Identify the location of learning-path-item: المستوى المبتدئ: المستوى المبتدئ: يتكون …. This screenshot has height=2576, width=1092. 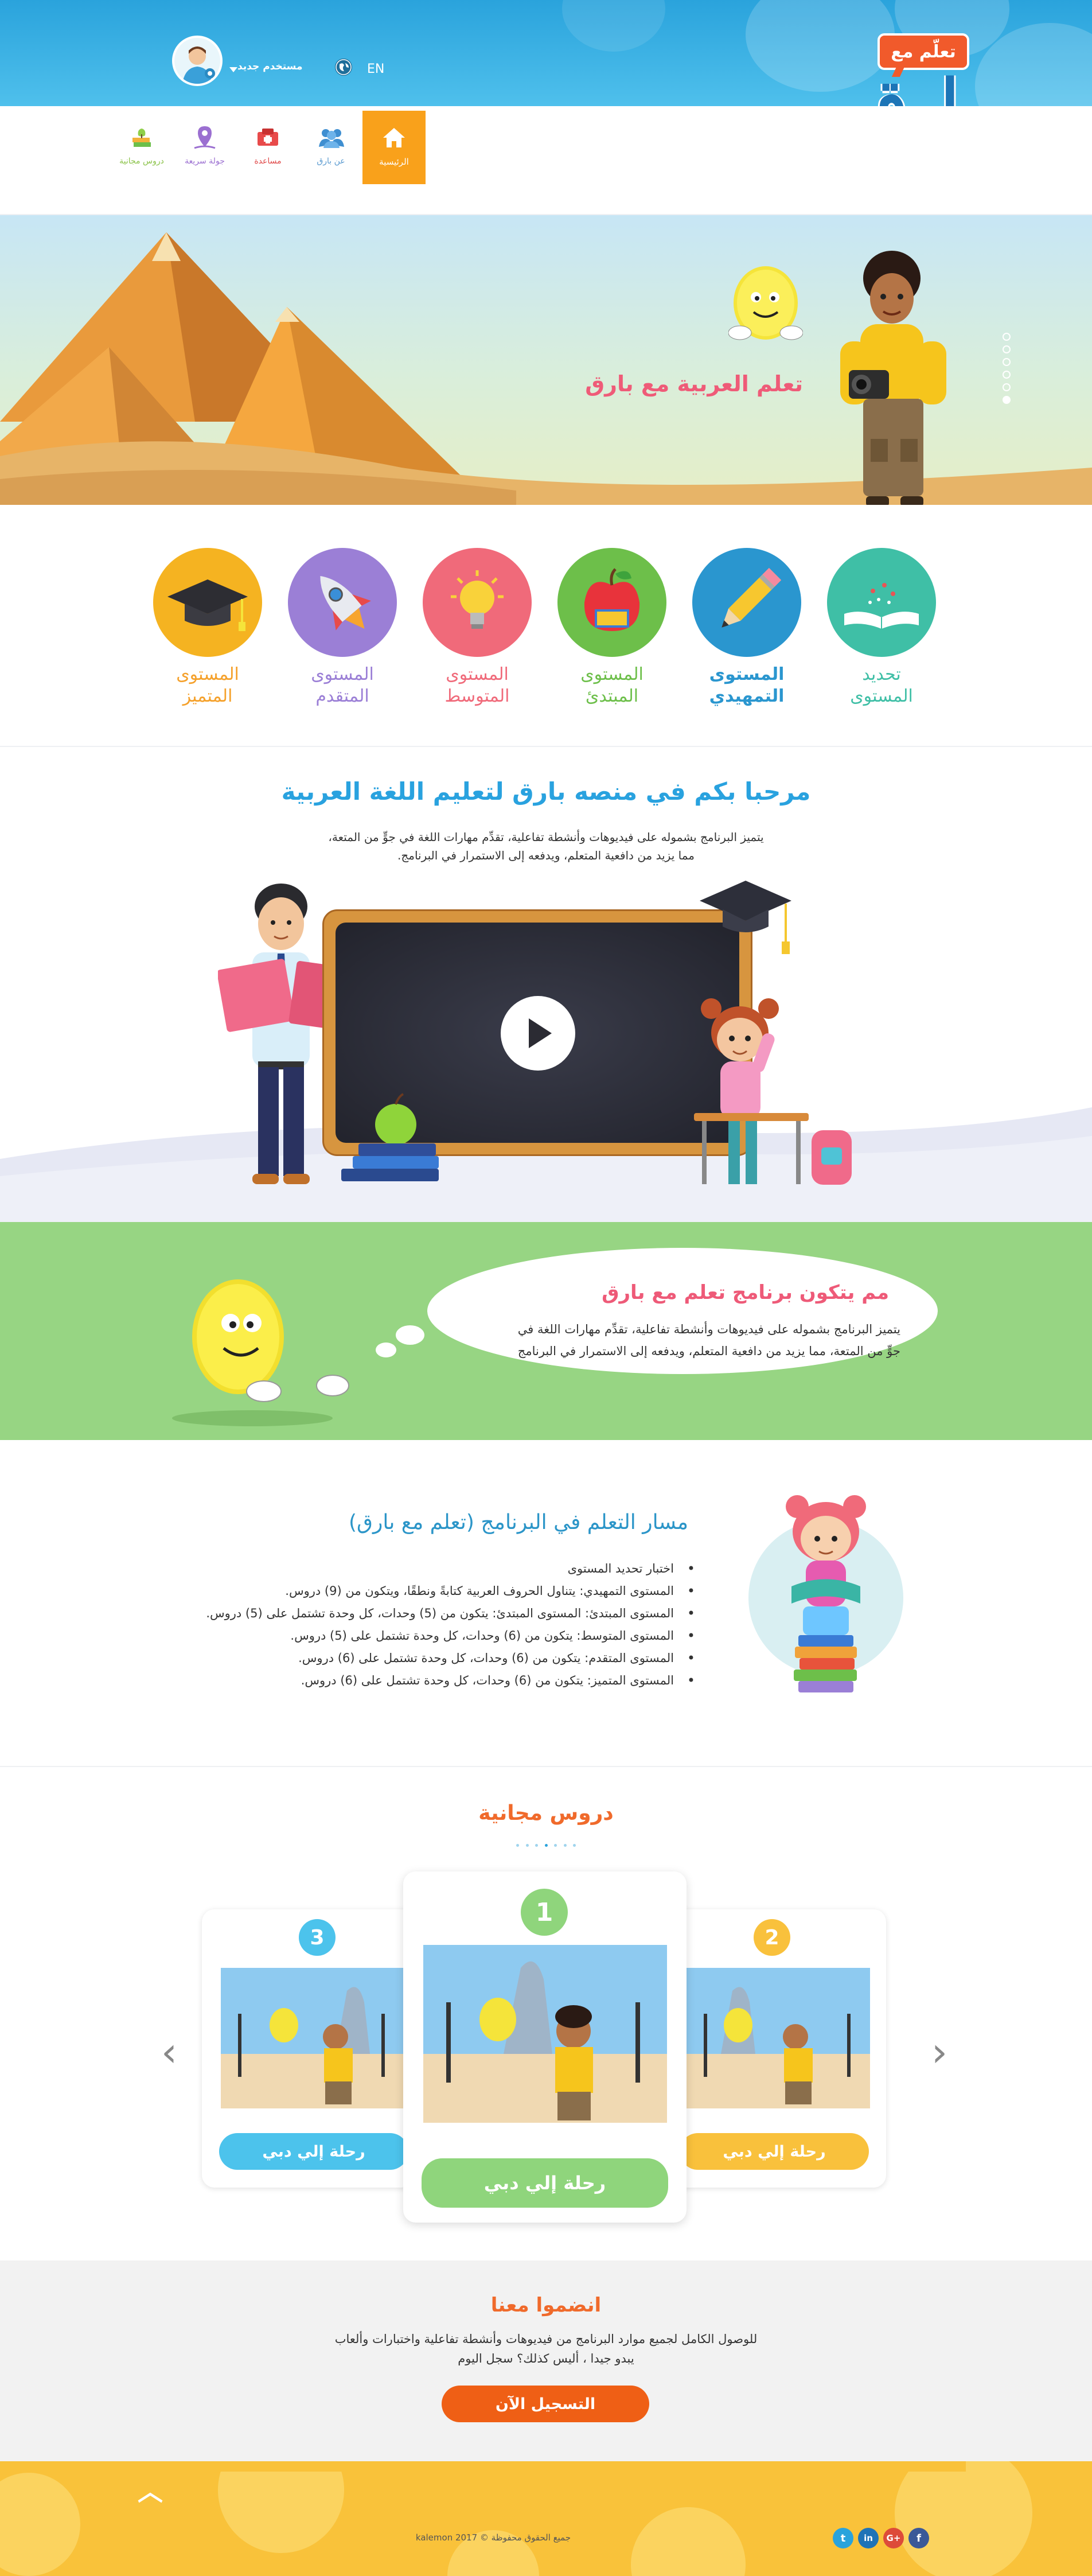
(427, 1613).